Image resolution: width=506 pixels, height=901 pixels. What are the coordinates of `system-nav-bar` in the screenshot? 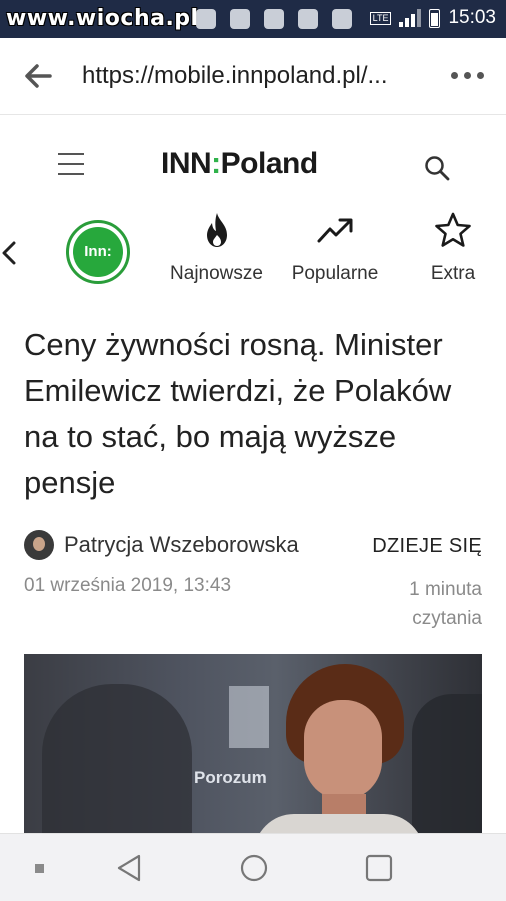 It's located at (253, 867).